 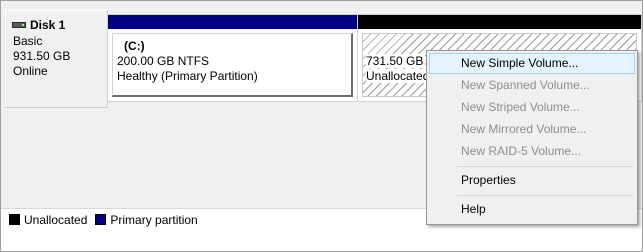 I want to click on legend-swatch-unallocated, so click(x=14, y=219).